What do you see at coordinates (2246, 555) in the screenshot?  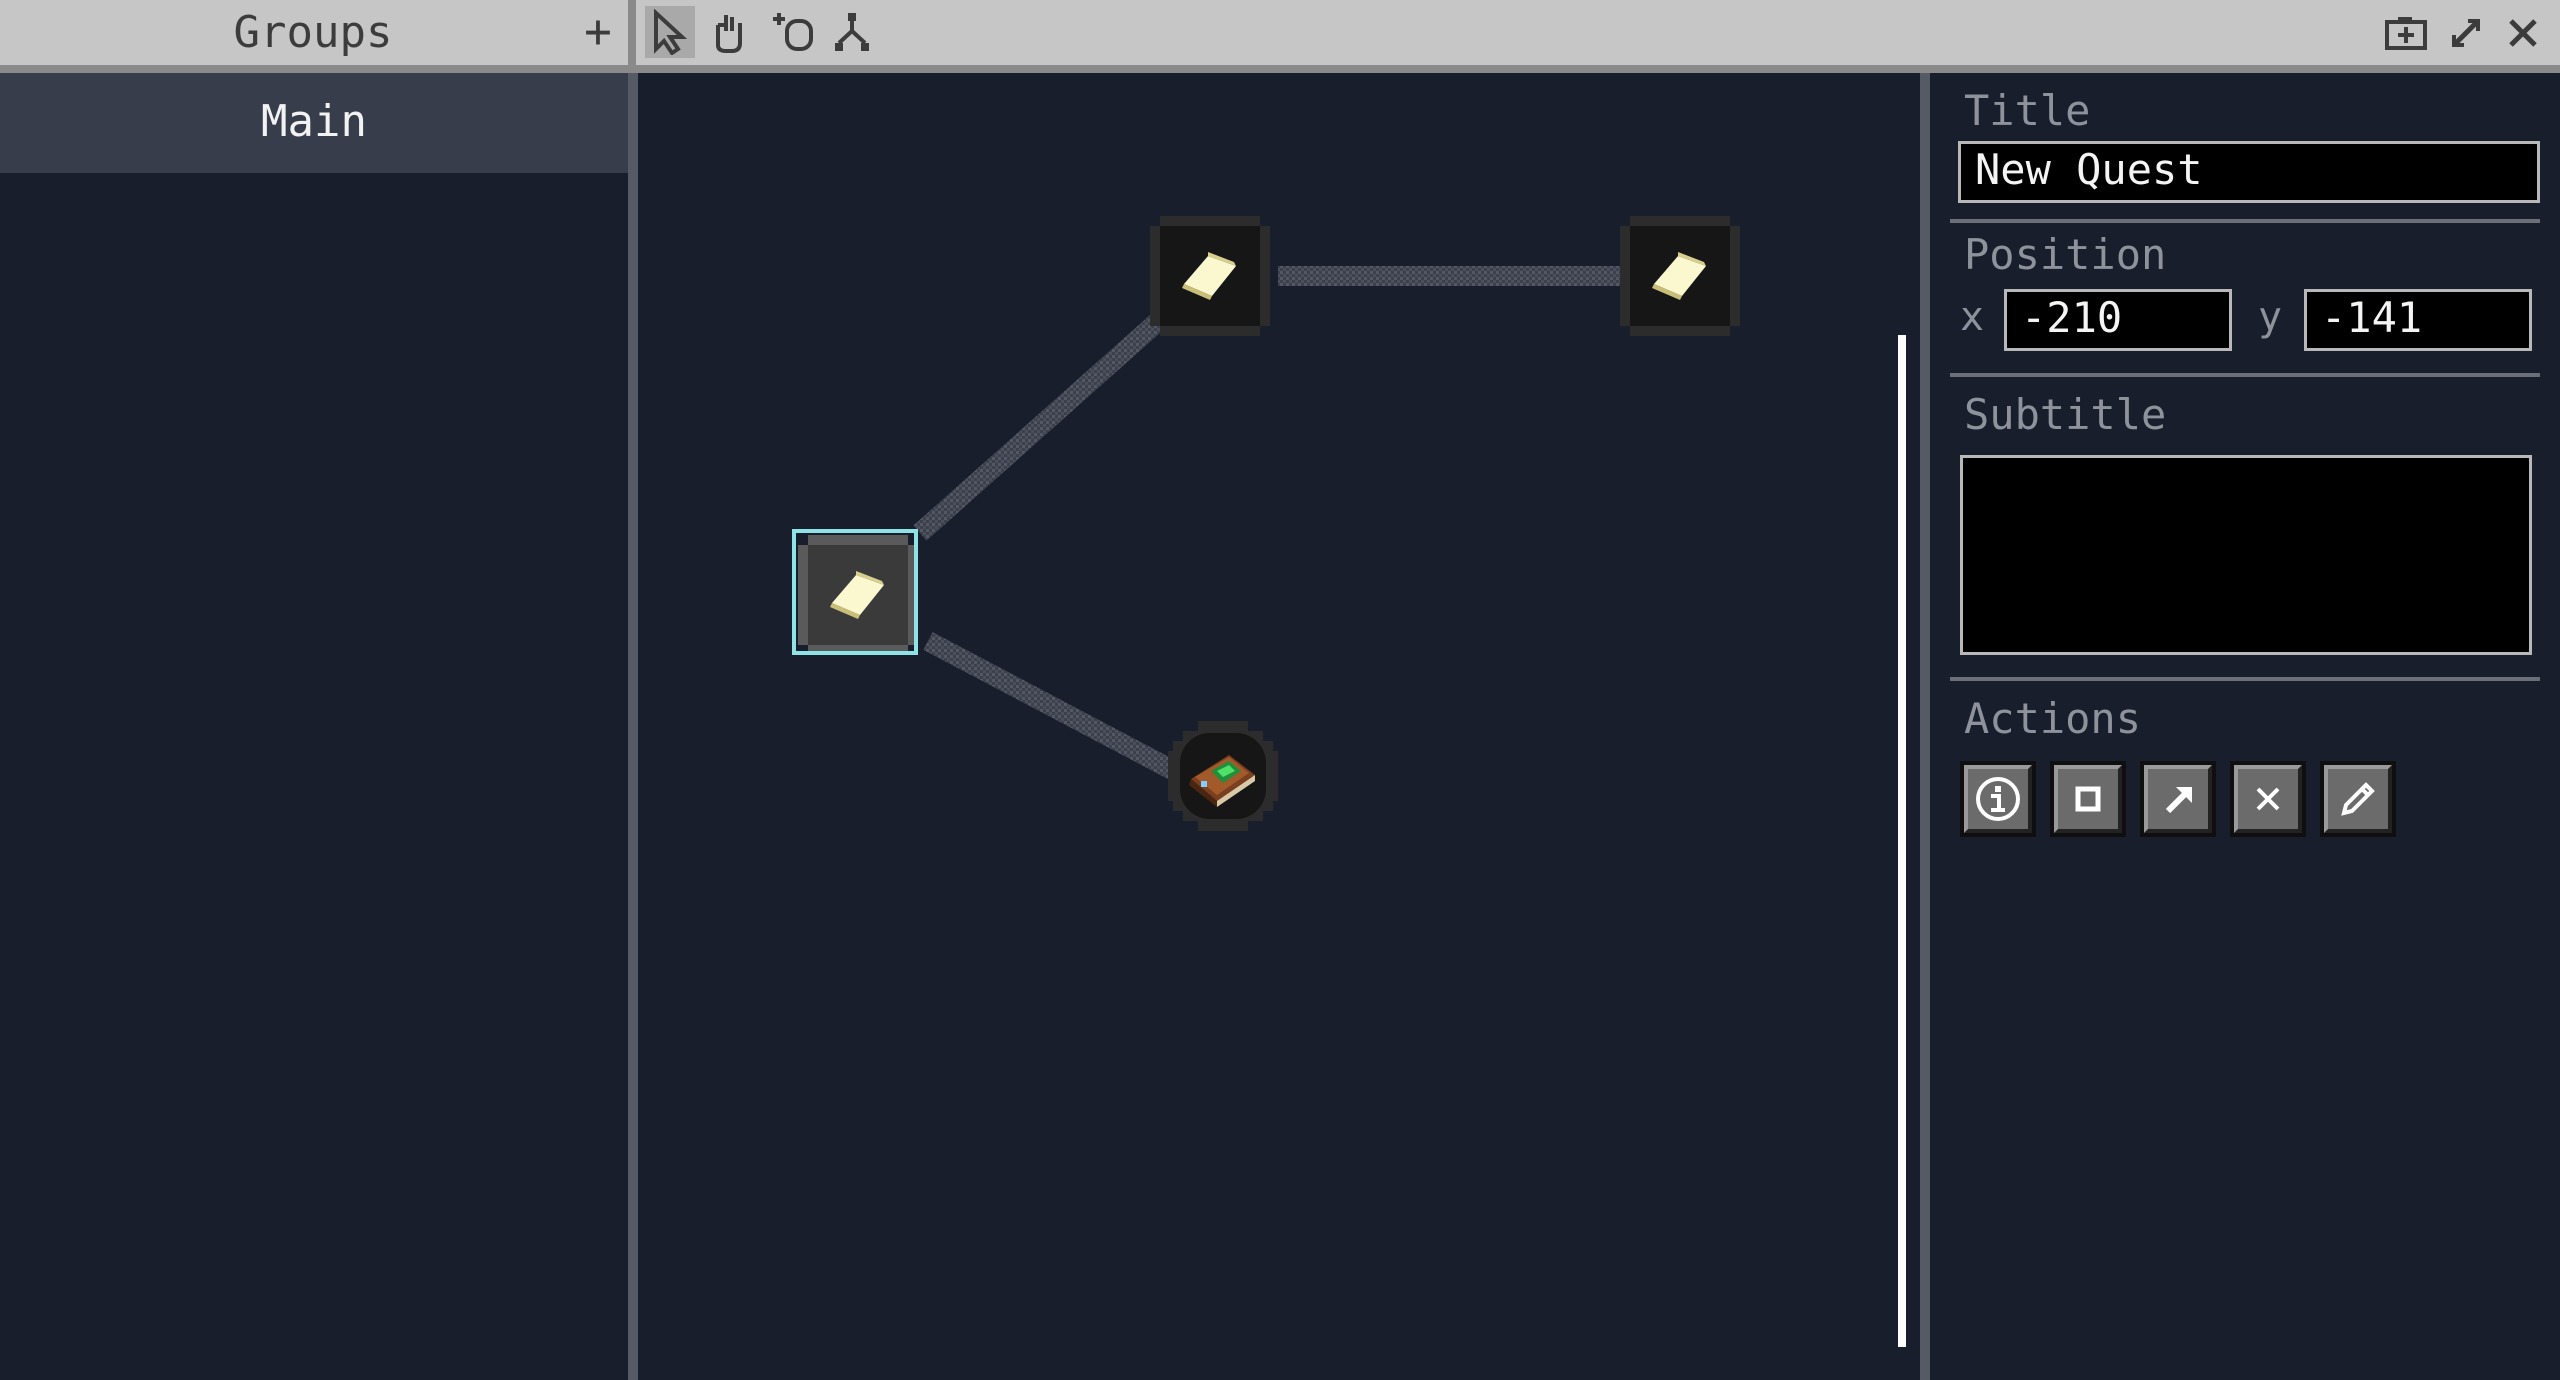 I see `subtitle-input` at bounding box center [2246, 555].